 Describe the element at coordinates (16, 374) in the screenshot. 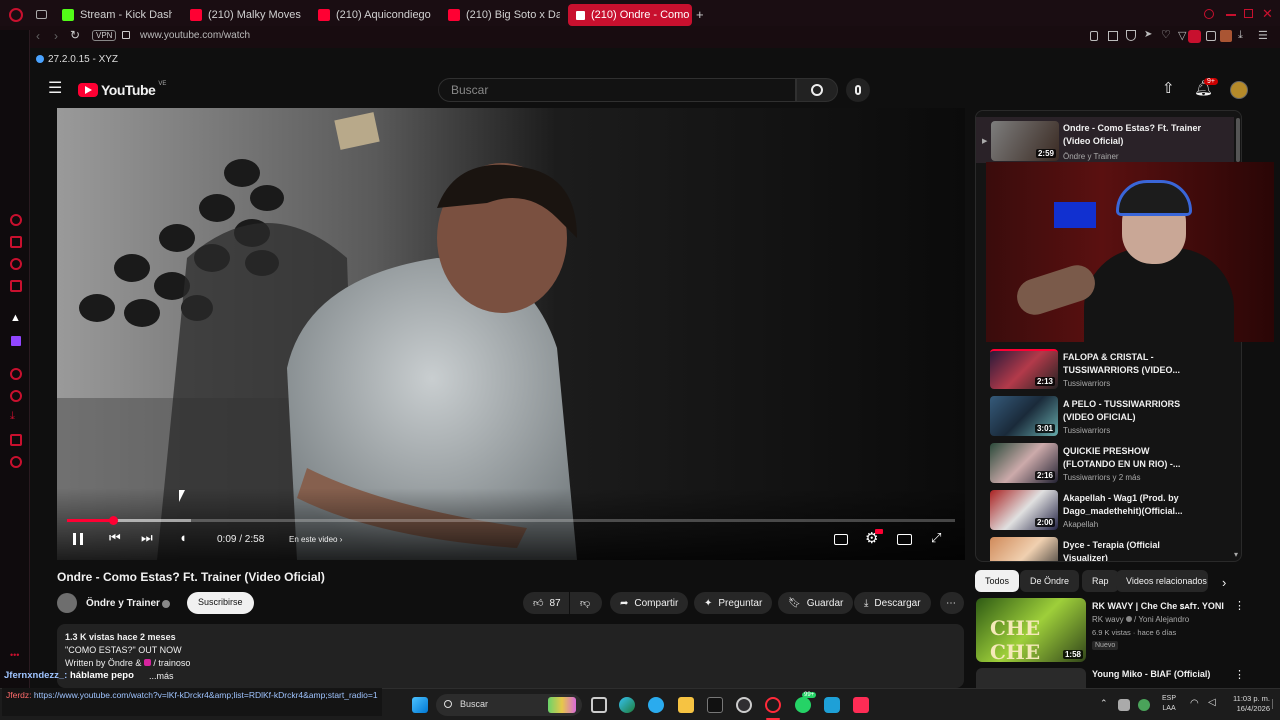

I see `player-icon` at that location.